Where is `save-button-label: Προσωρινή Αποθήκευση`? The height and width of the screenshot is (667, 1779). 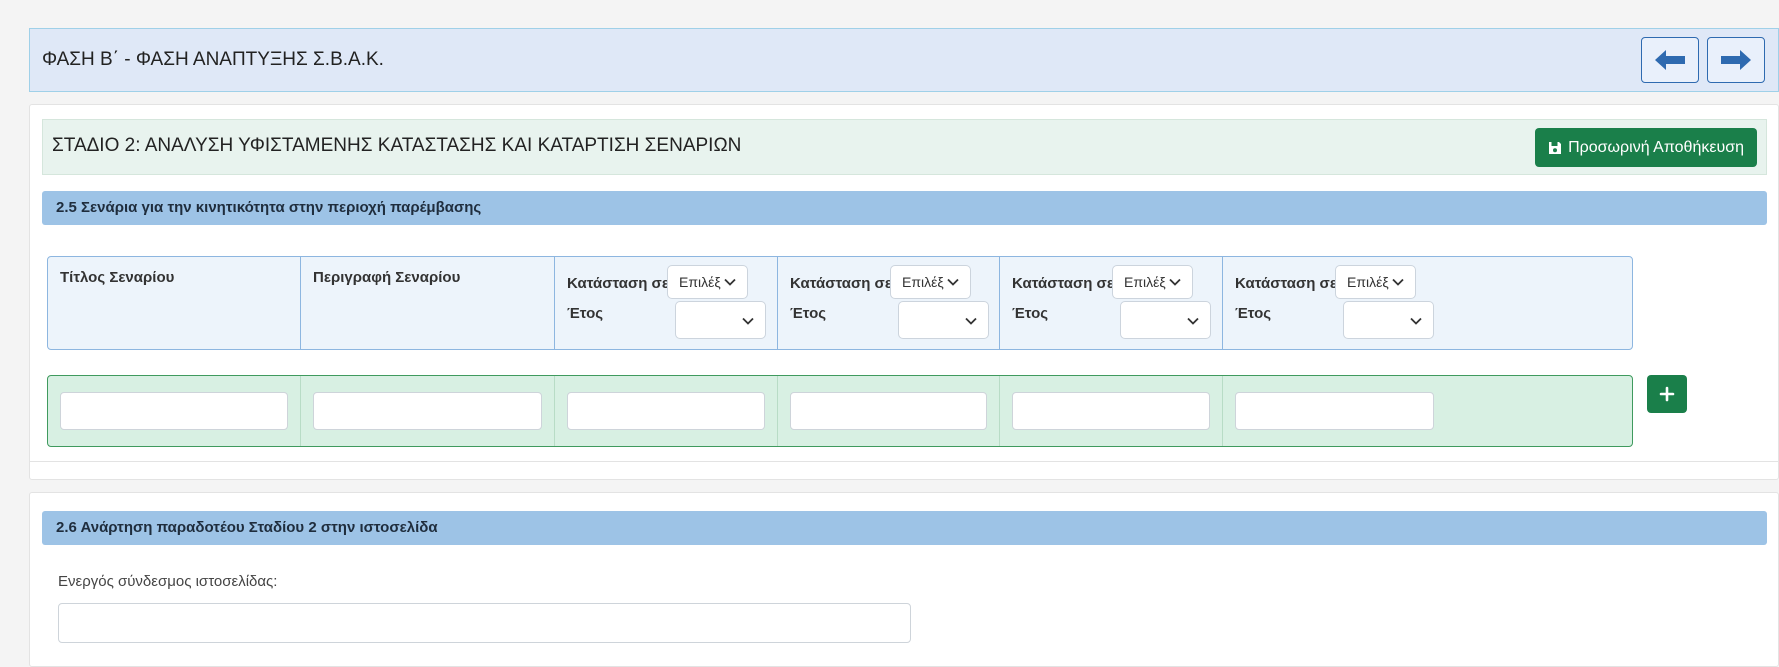 save-button-label: Προσωρινή Αποθήκευση is located at coordinates (1656, 147).